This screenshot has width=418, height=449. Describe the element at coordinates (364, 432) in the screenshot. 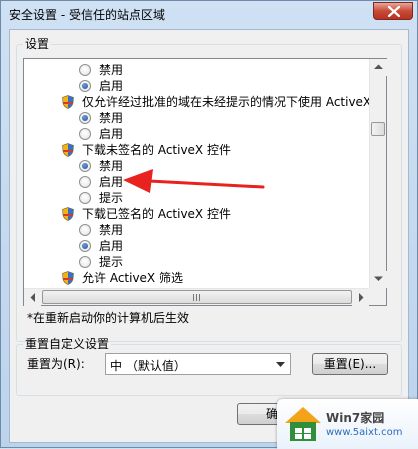

I see `watermark-url: www.5aixt.com` at that location.